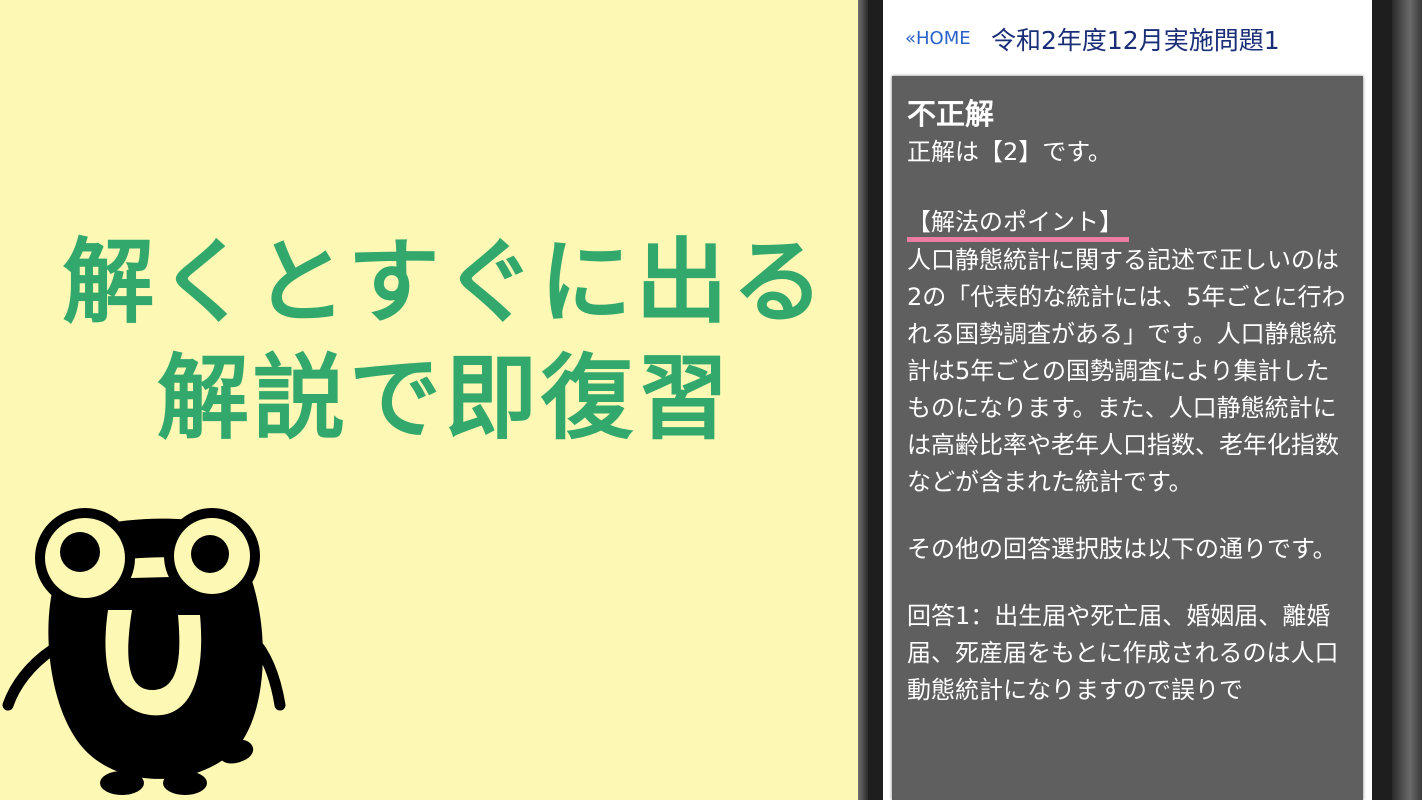 Image resolution: width=1422 pixels, height=800 pixels. I want to click on app-header: «HOME 令和2年度12月実施問題1, so click(1127, 38).